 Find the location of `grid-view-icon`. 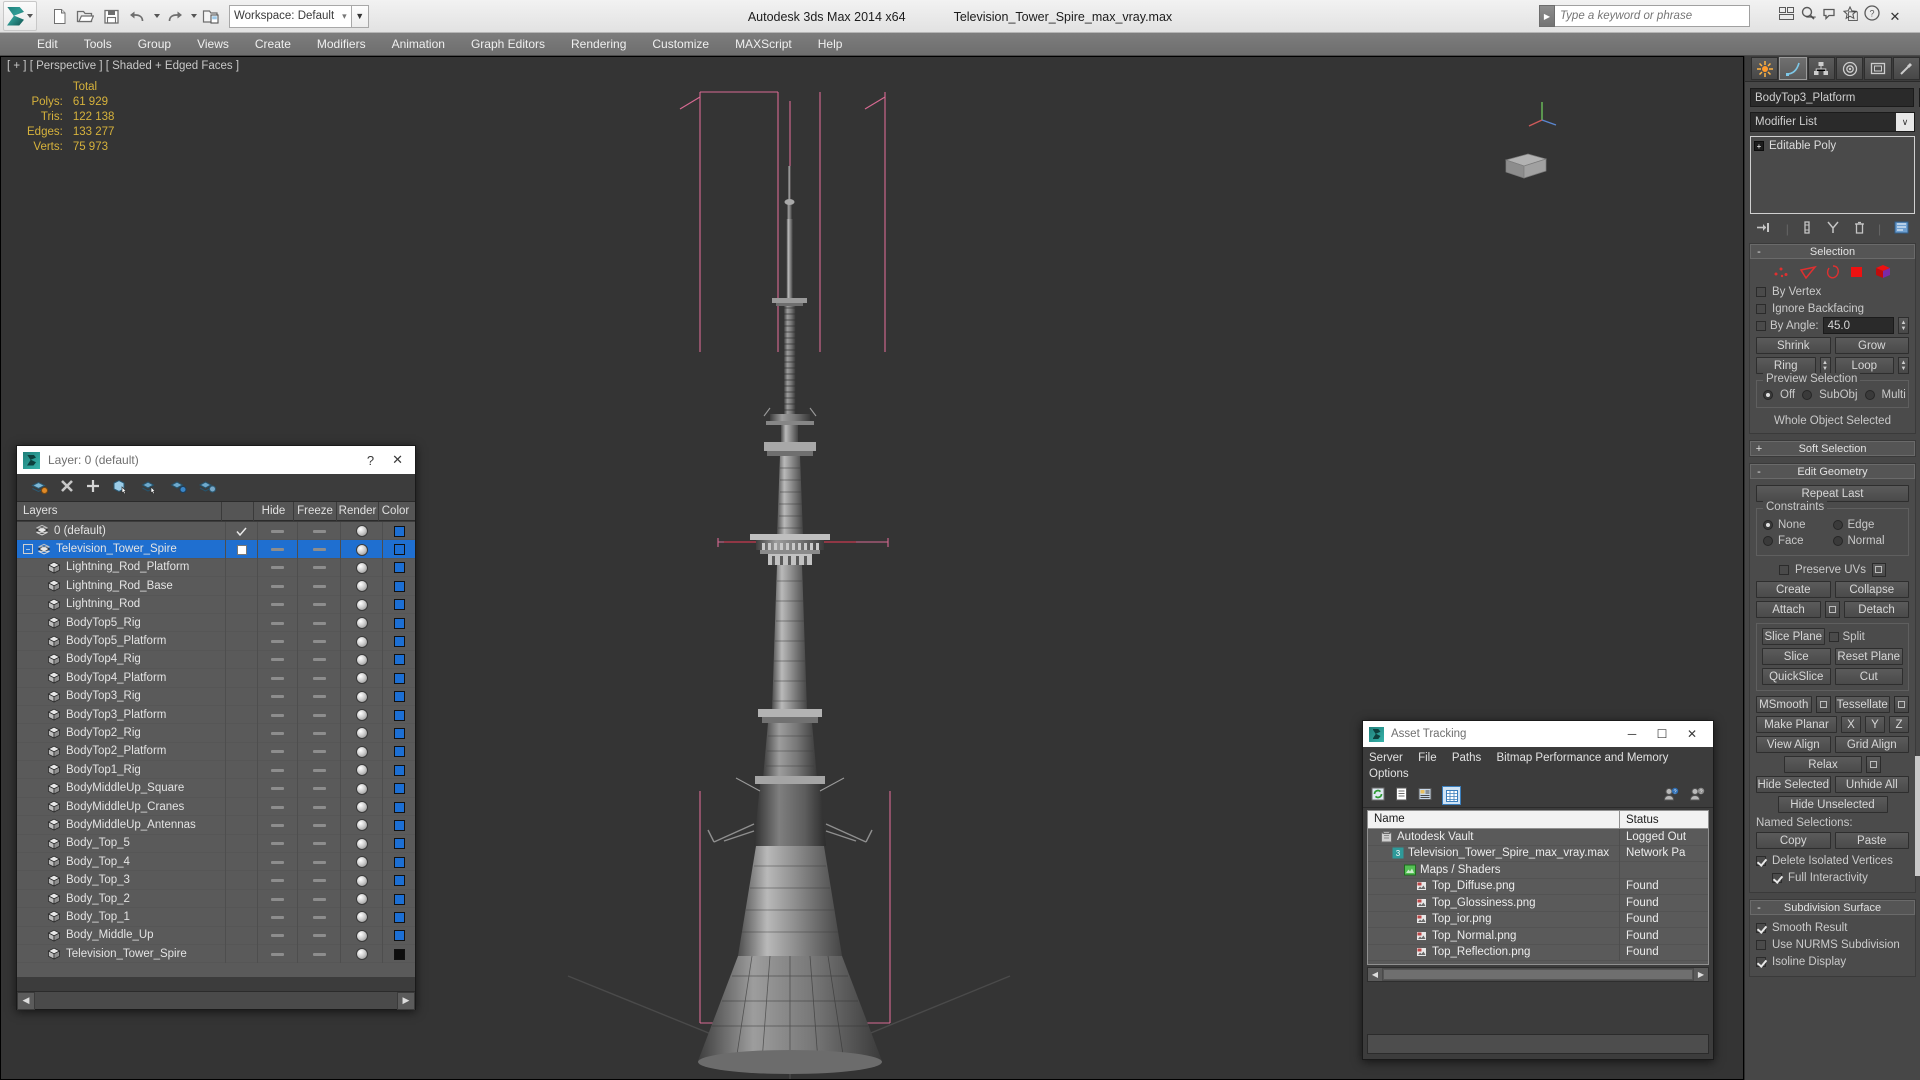

grid-view-icon is located at coordinates (1451, 795).